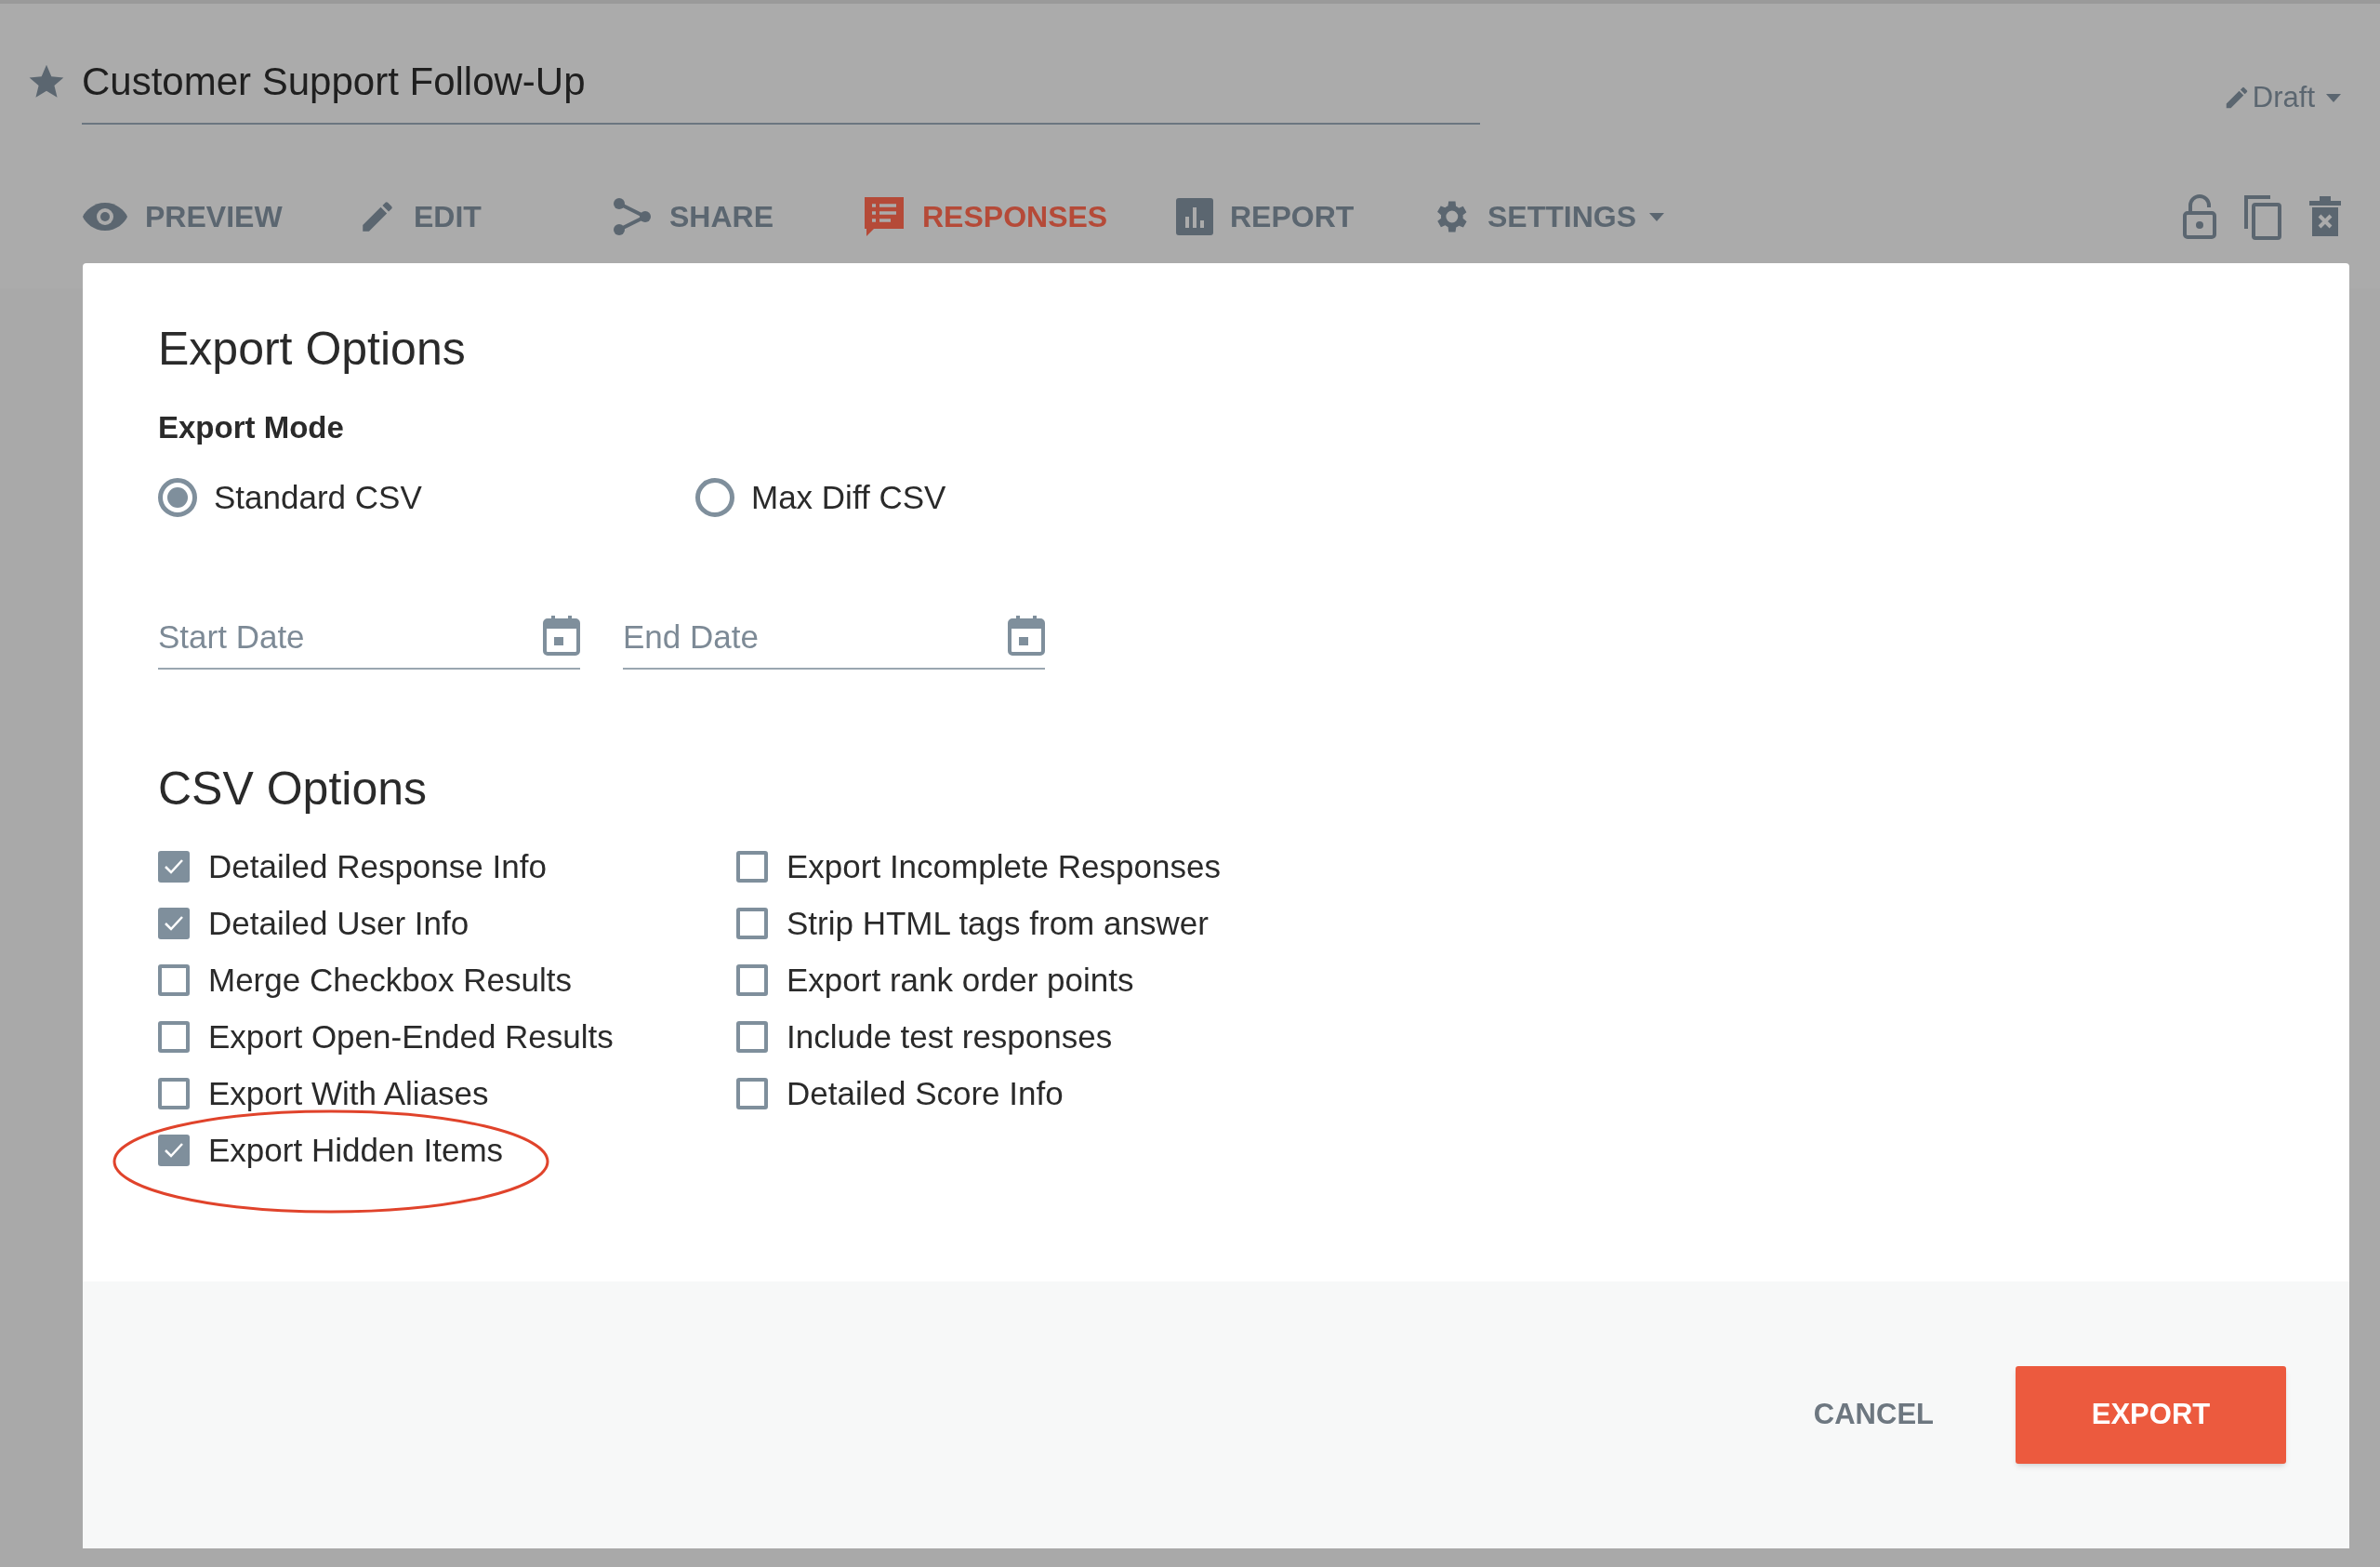 Image resolution: width=2380 pixels, height=1567 pixels. I want to click on checkbox-option: Include test responses, so click(924, 1037).